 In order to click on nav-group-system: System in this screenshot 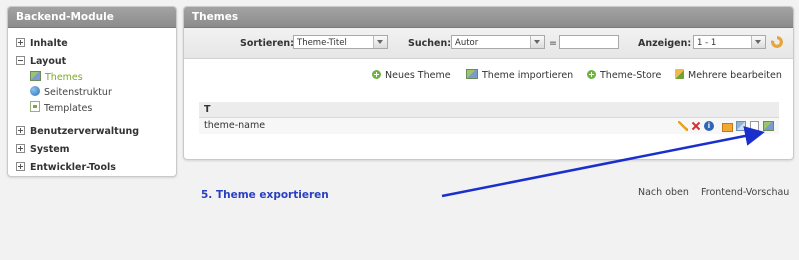, I will do `click(43, 150)`.